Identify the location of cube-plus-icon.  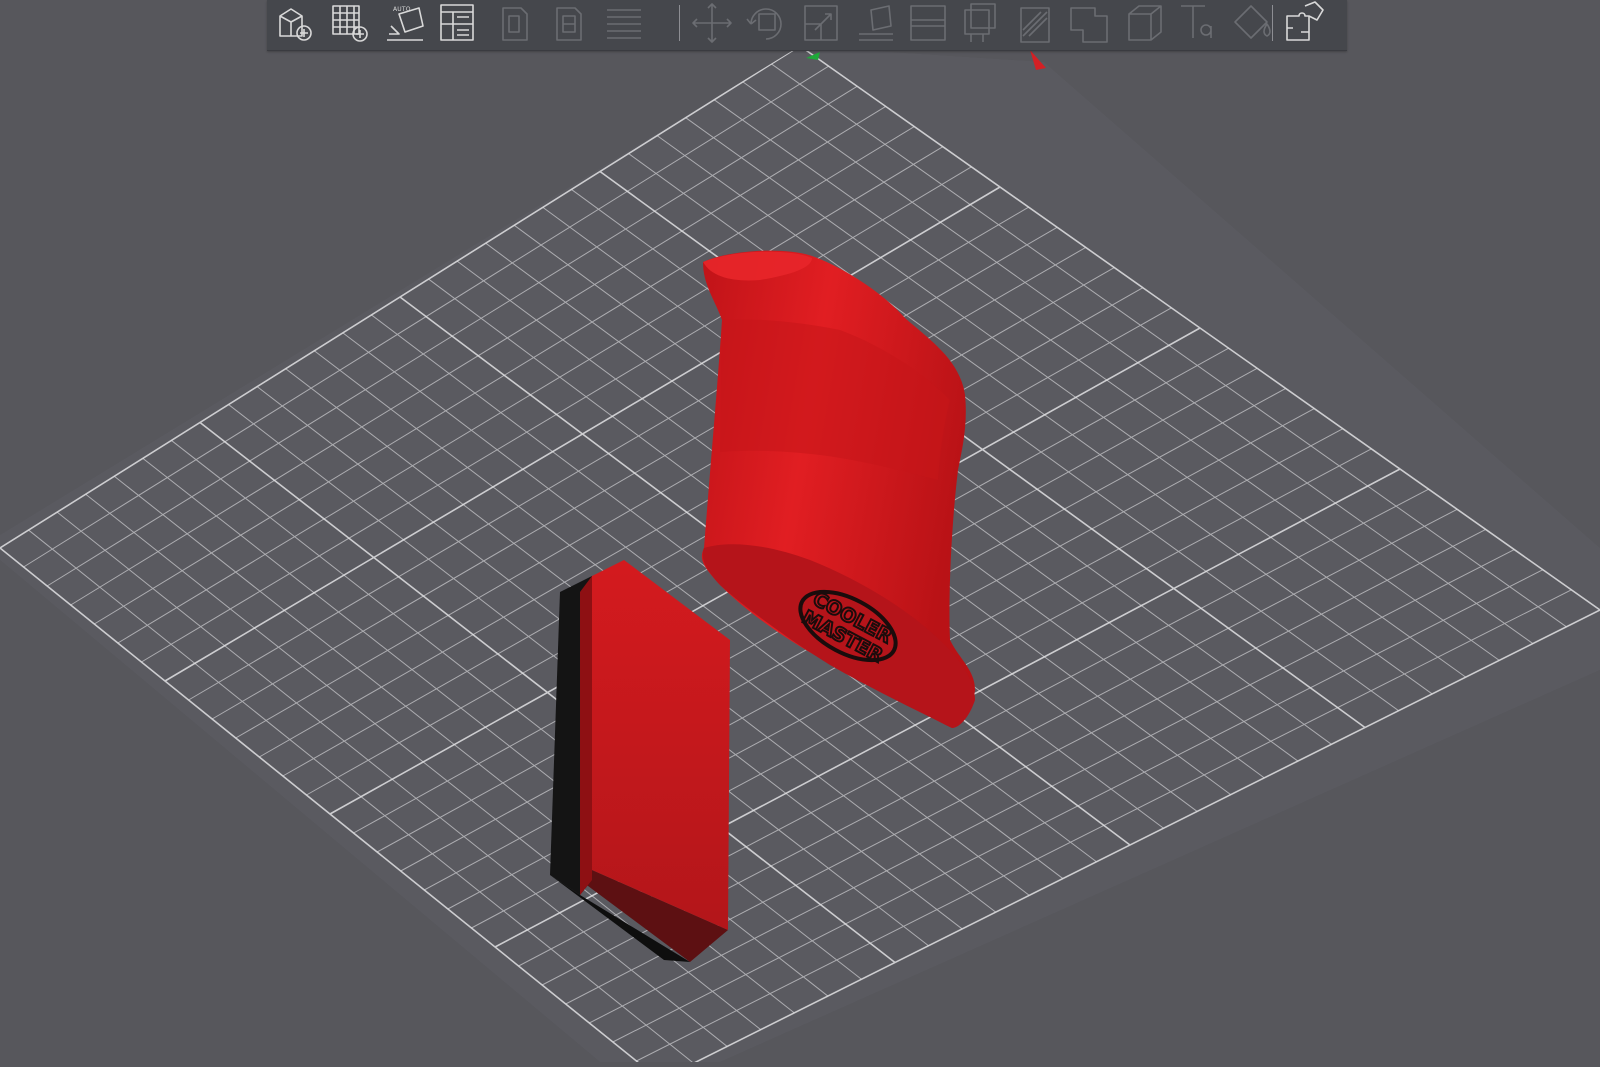
(295, 24).